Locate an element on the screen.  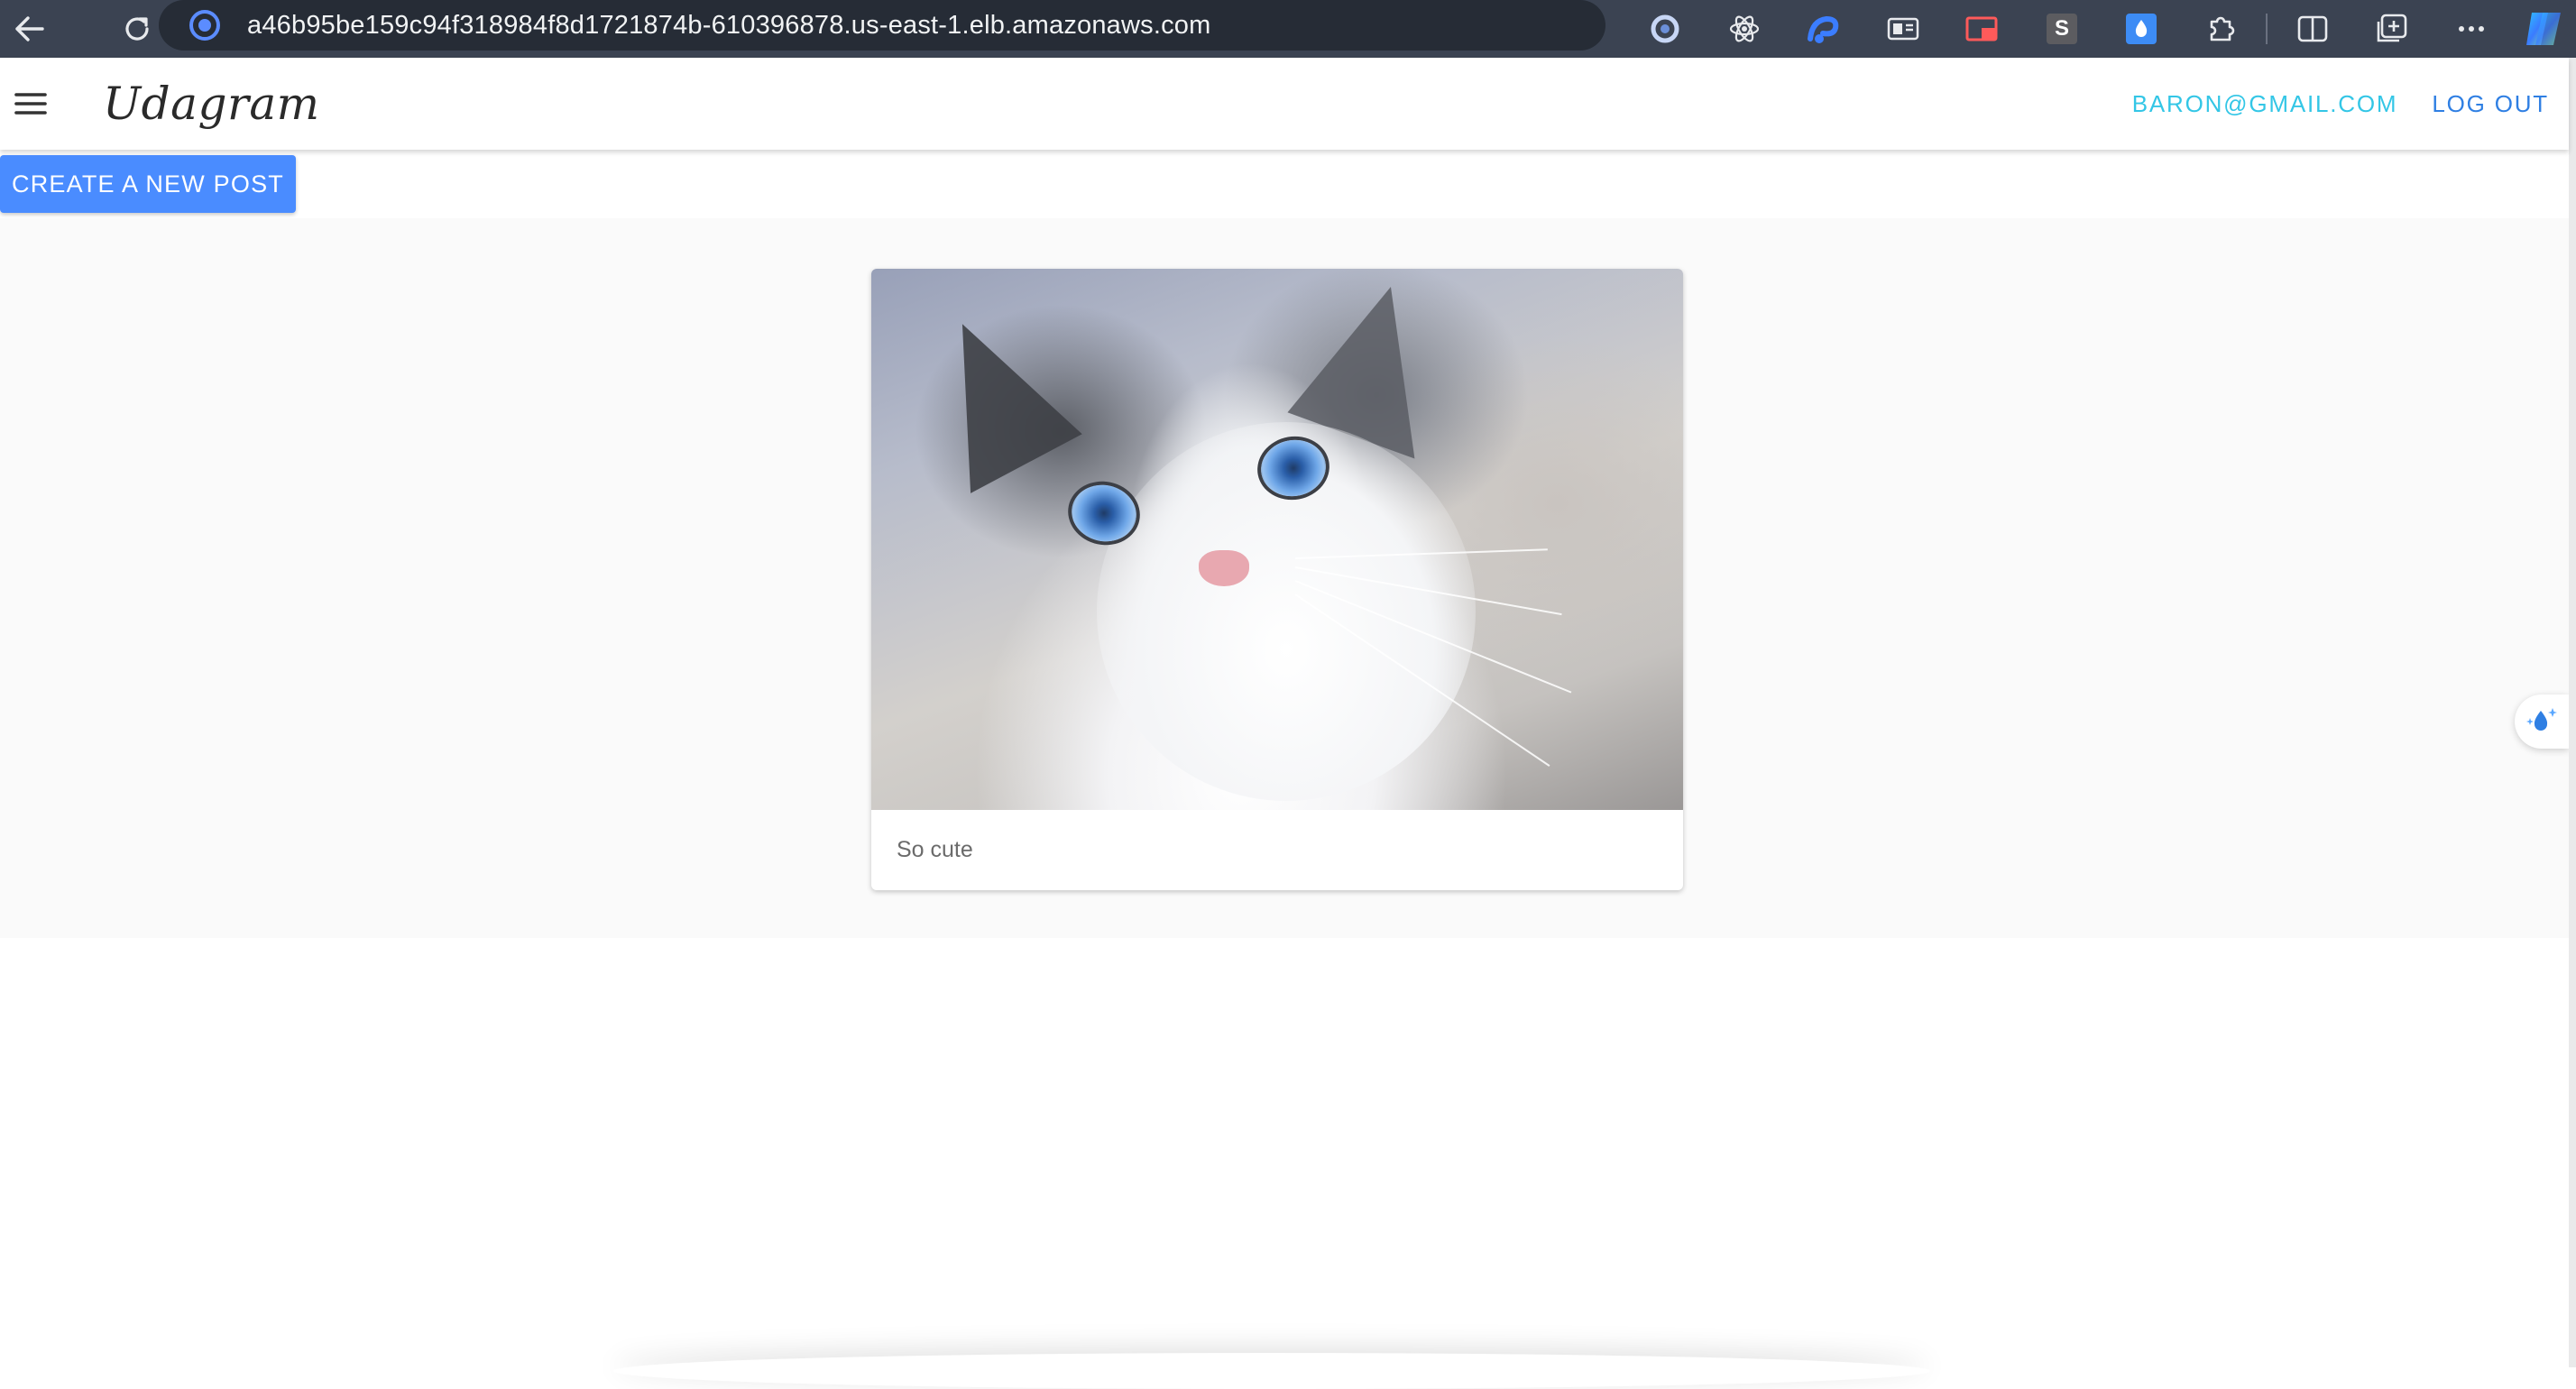
reload-icon is located at coordinates (137, 29).